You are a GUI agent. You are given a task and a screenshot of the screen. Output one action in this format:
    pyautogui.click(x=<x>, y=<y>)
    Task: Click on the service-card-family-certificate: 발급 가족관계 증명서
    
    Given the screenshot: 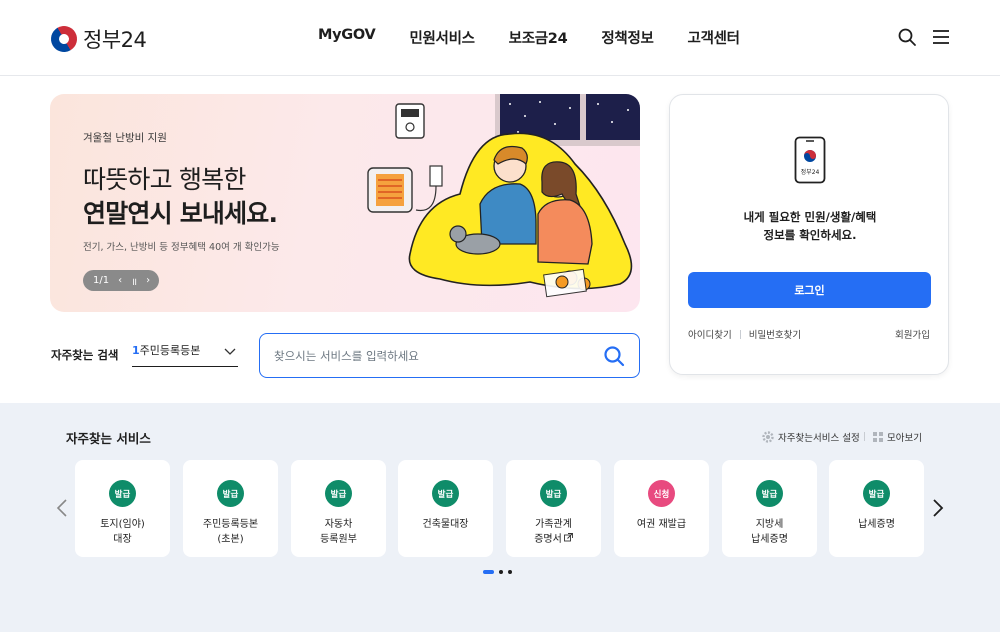 What is the action you would take?
    pyautogui.click(x=553, y=508)
    